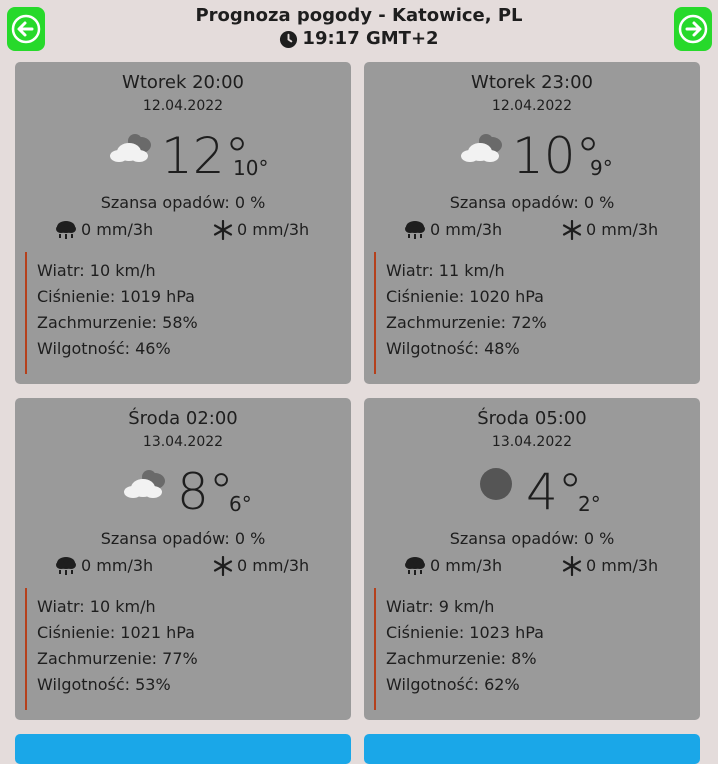 This screenshot has height=764, width=718. What do you see at coordinates (556, 156) in the screenshot?
I see `temperature: 10°` at bounding box center [556, 156].